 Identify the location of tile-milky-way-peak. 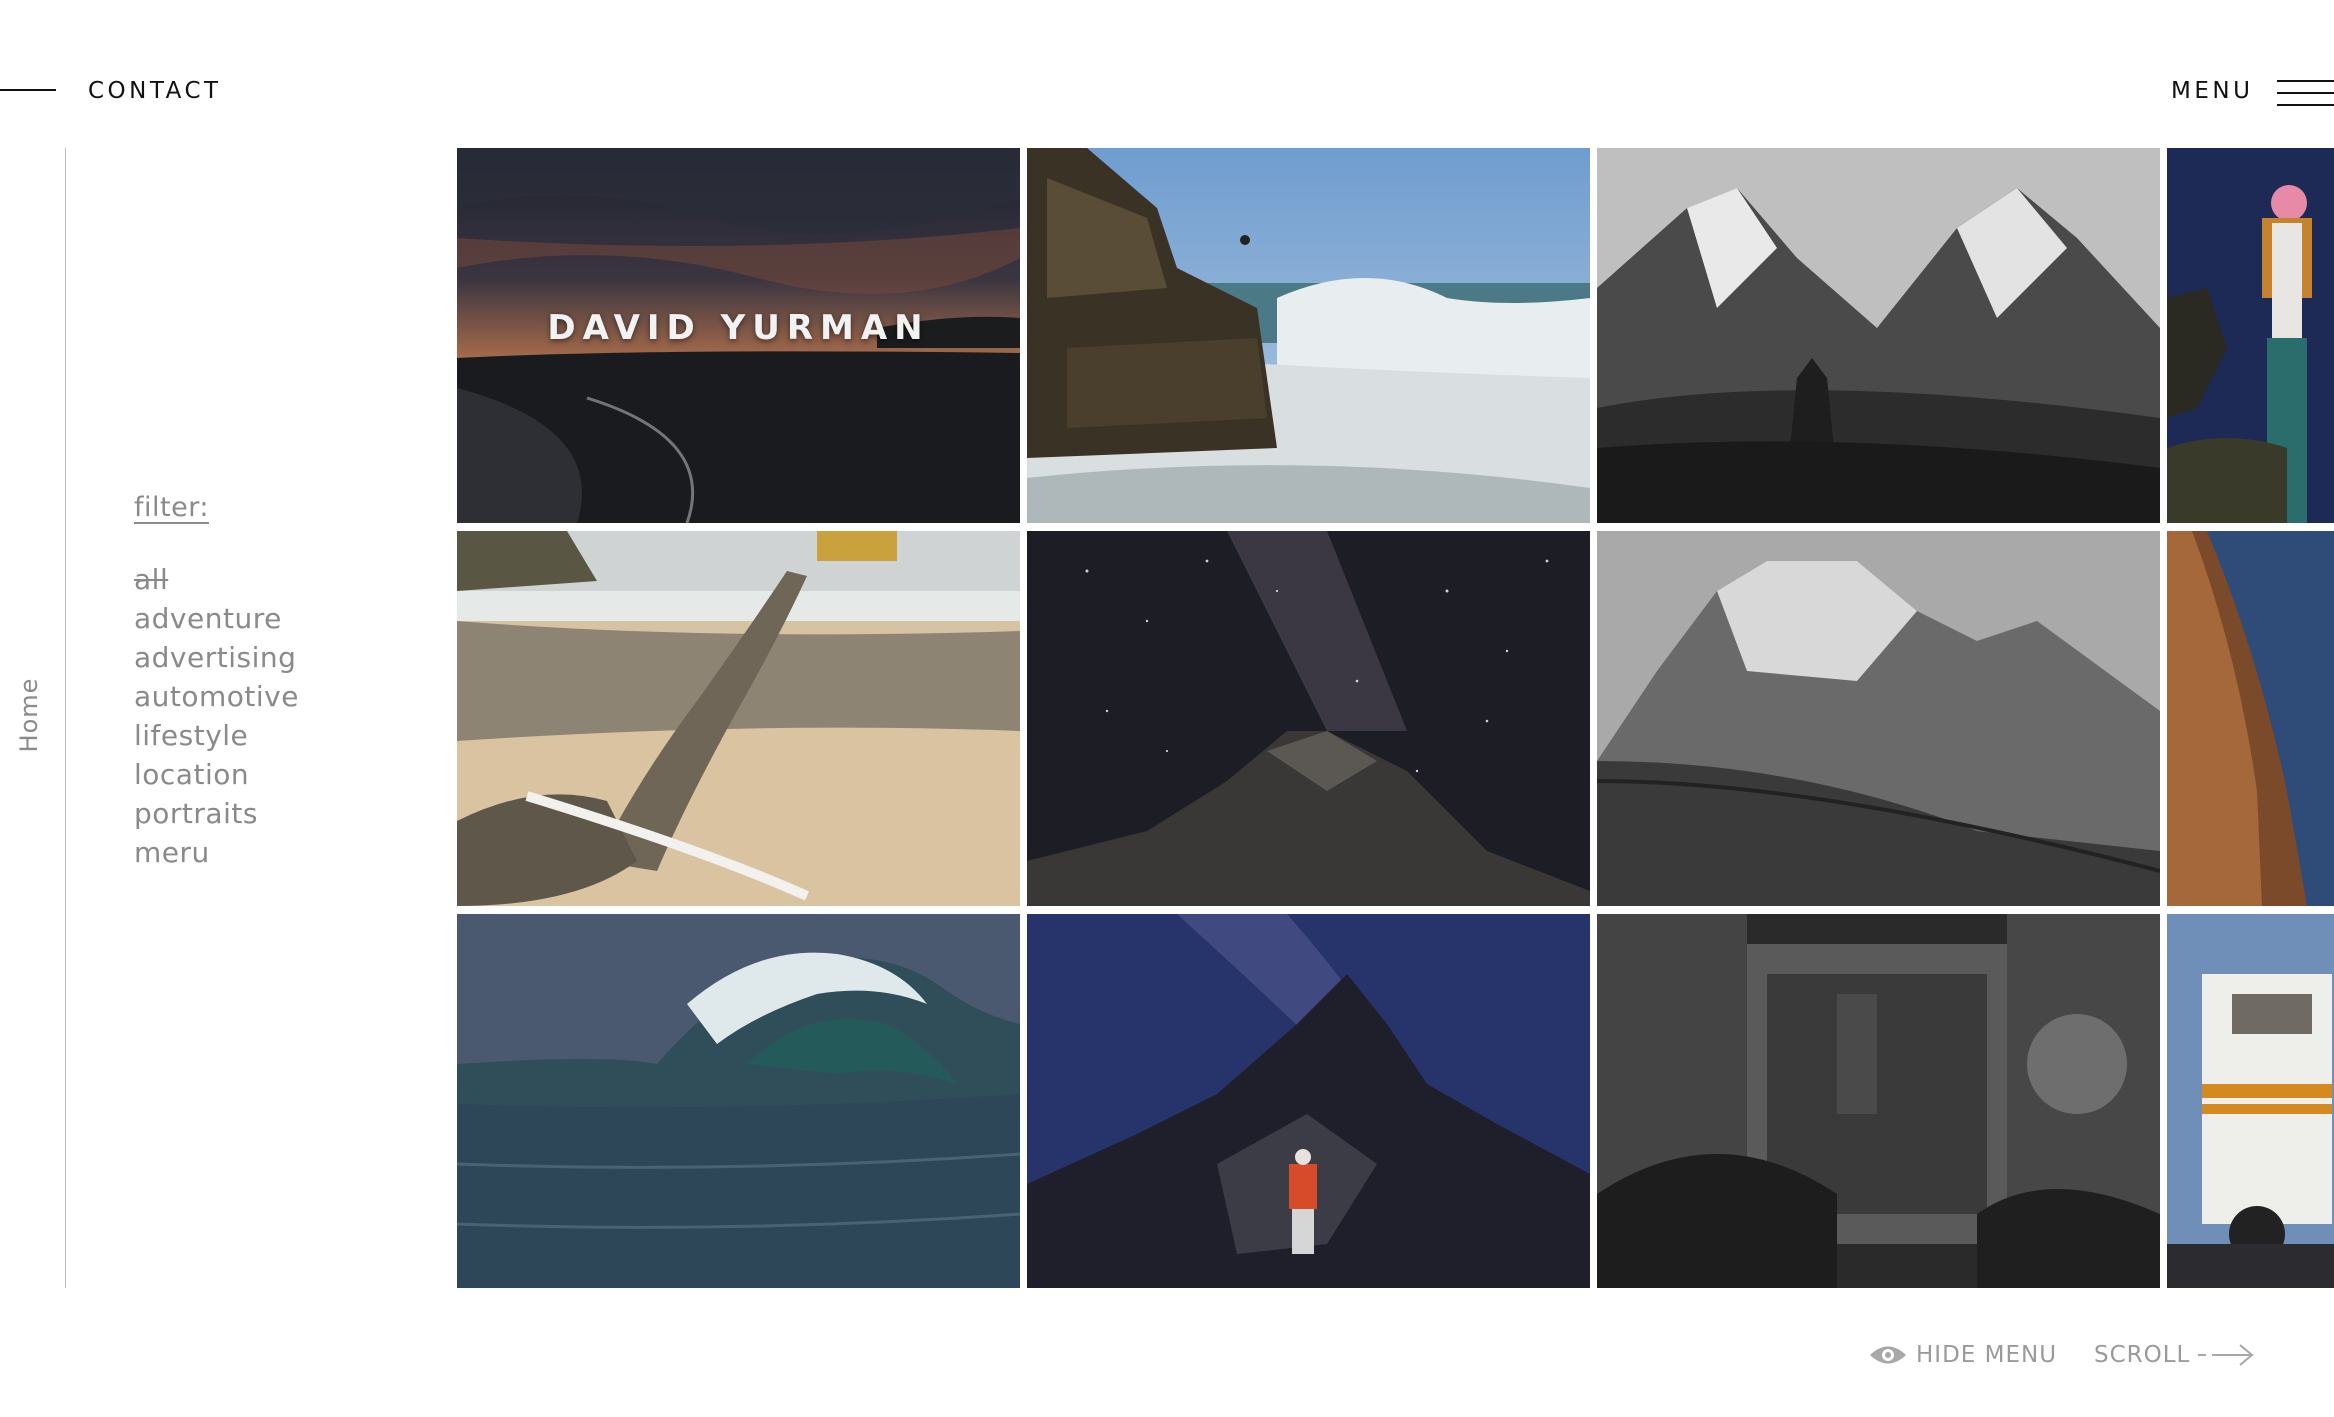
(1308, 718).